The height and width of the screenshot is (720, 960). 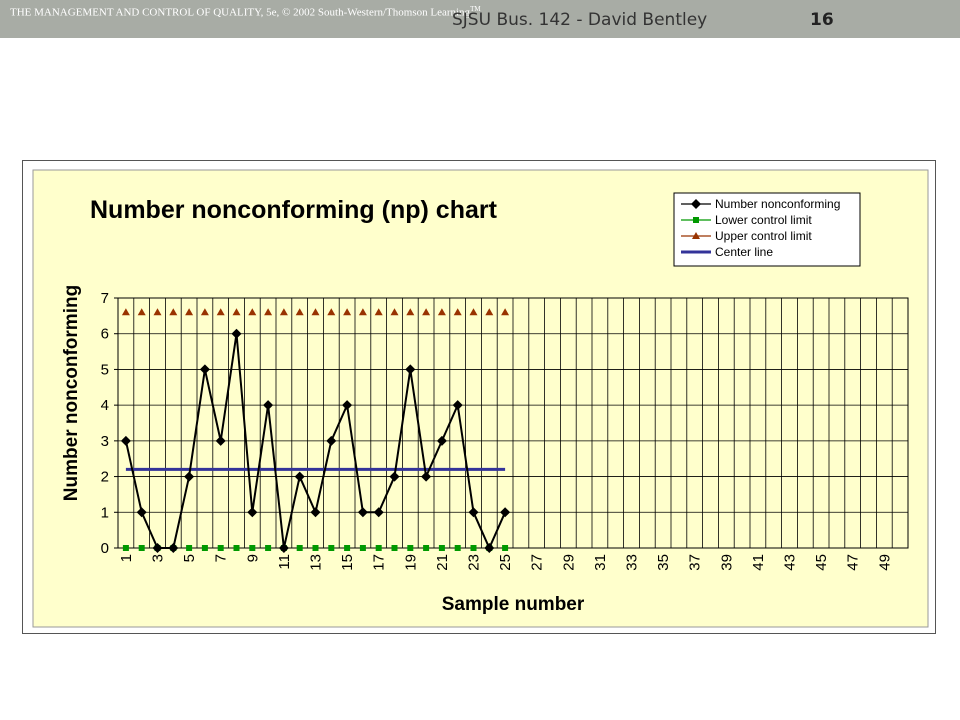 What do you see at coordinates (600, 562) in the screenshot?
I see `x-tick-label: 31` at bounding box center [600, 562].